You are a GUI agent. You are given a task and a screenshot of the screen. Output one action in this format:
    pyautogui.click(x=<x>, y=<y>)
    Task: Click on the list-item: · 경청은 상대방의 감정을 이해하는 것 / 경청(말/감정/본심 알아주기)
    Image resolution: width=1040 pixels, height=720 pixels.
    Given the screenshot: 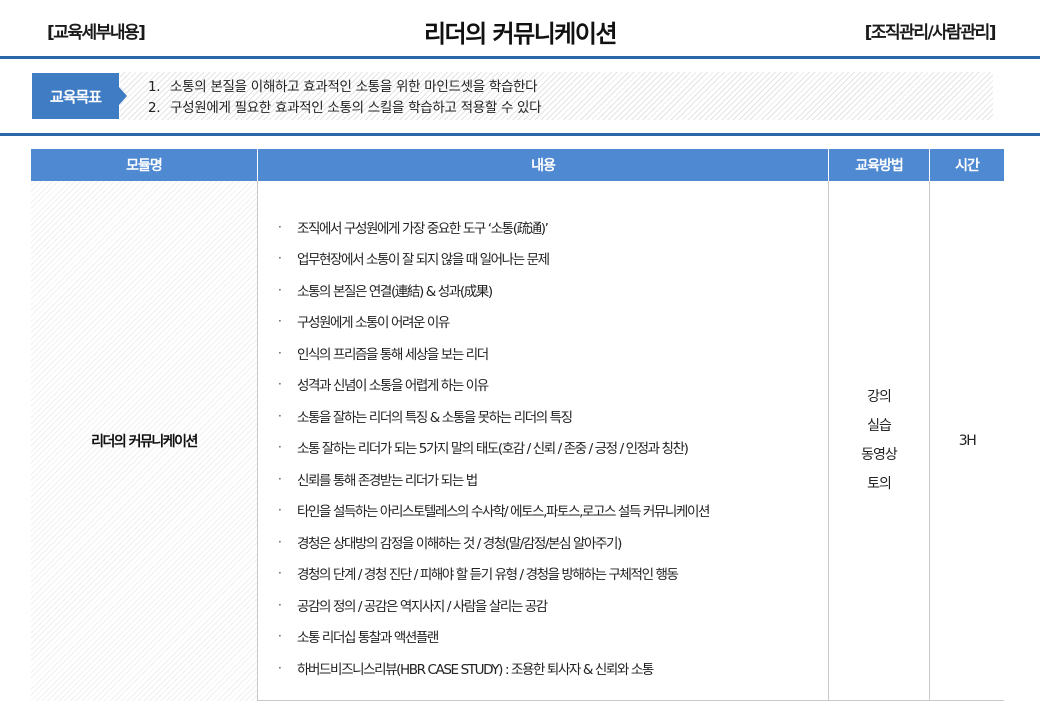 What is the action you would take?
    pyautogui.click(x=548, y=542)
    